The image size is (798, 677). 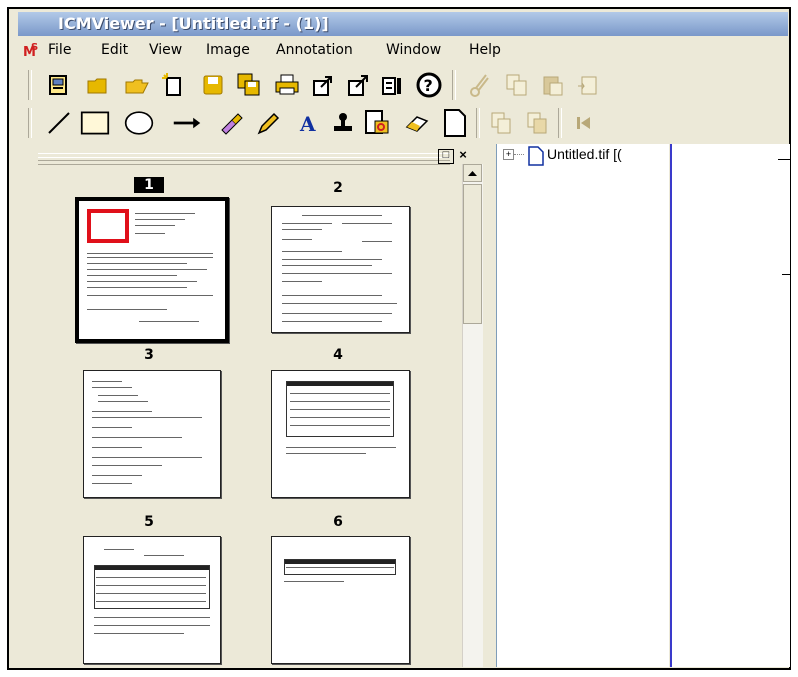 I want to click on print-icon, so click(x=287, y=85).